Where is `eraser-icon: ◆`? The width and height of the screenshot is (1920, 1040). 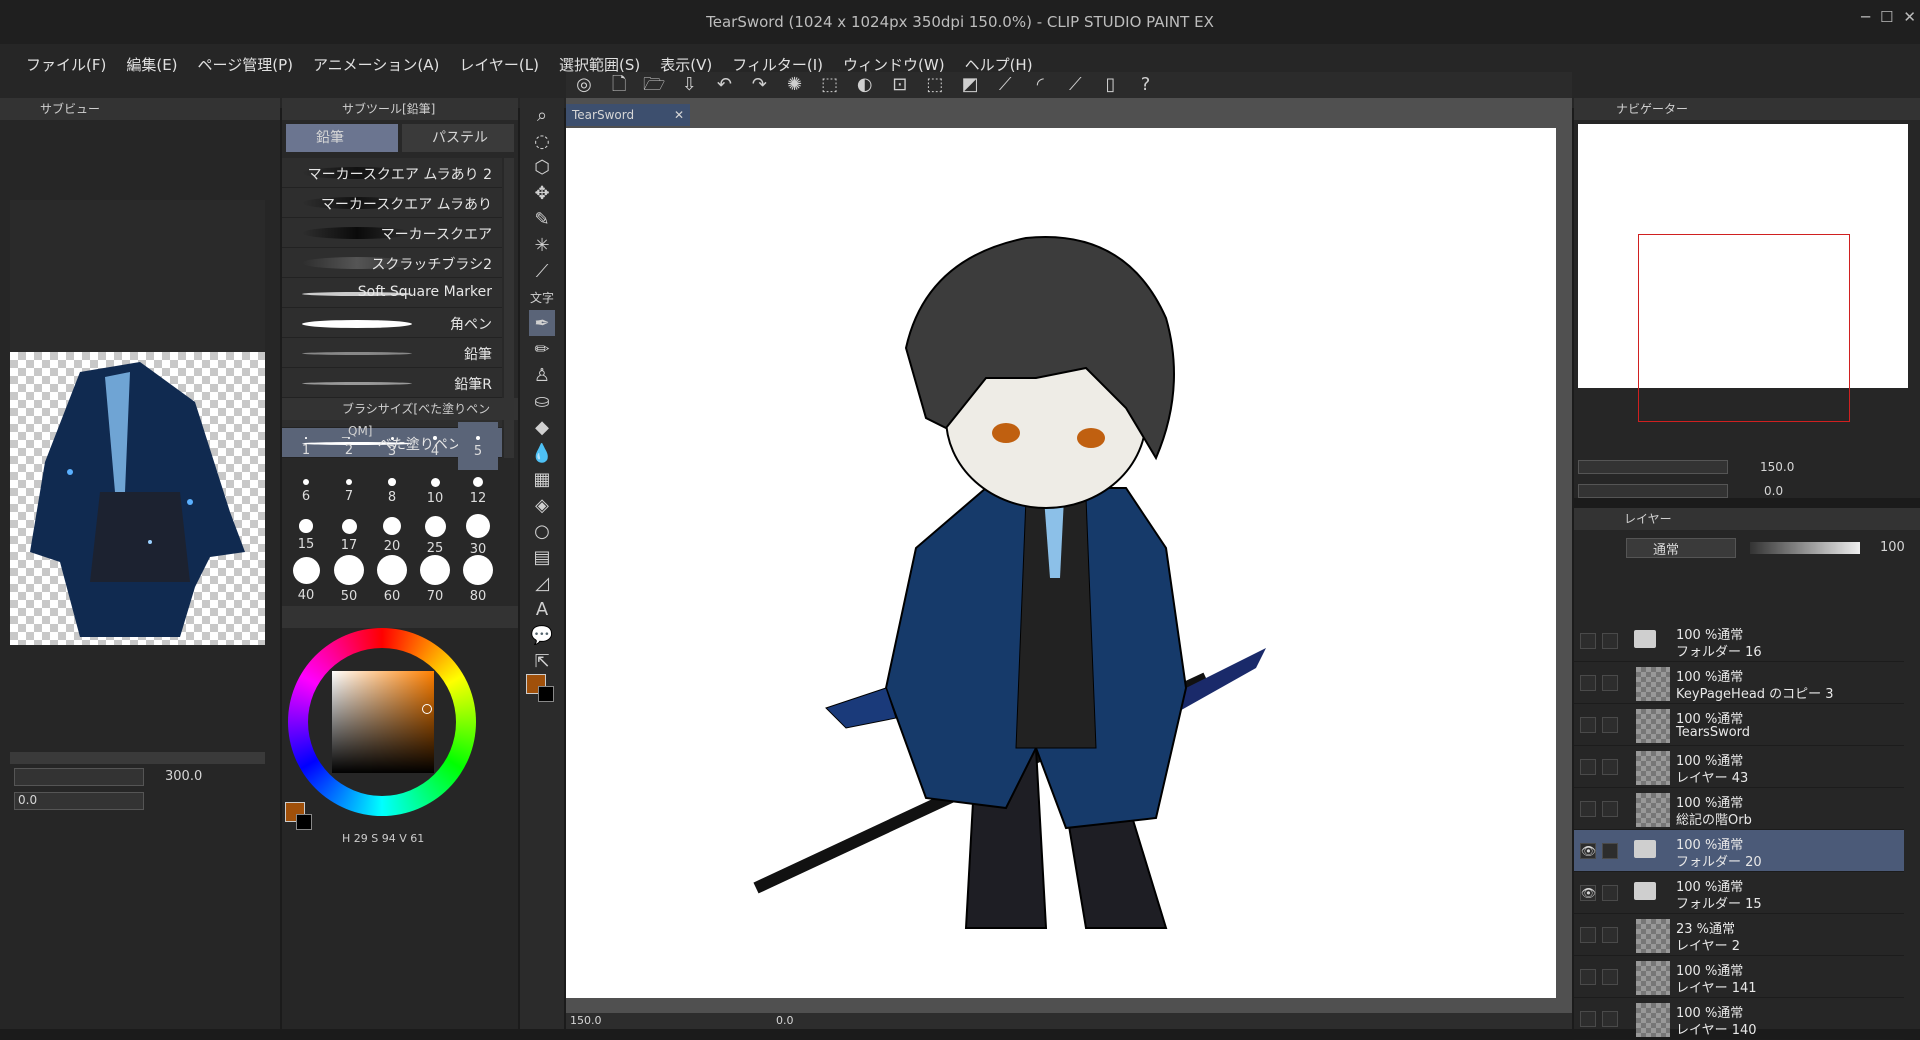
eraser-icon: ◆ is located at coordinates (542, 427).